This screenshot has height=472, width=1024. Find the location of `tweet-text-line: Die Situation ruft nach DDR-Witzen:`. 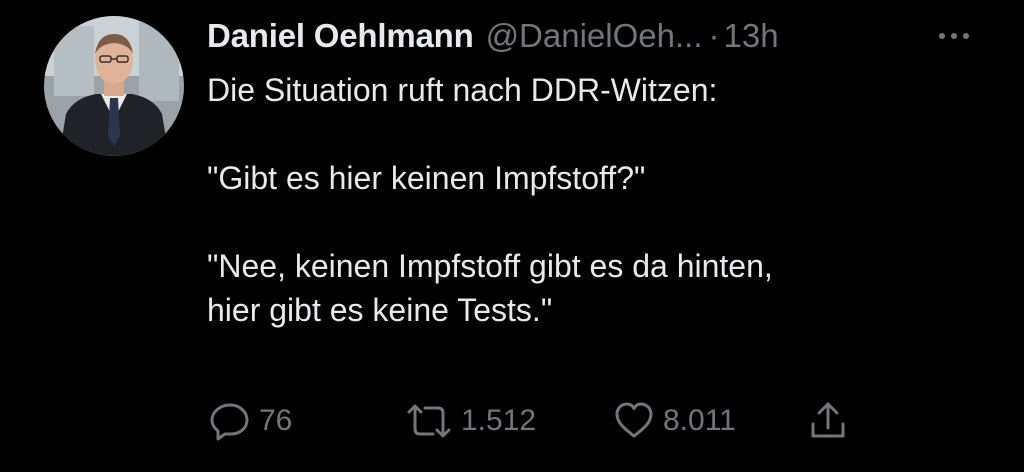

tweet-text-line: Die Situation ruft nach DDR-Witzen: is located at coordinates (462, 90).